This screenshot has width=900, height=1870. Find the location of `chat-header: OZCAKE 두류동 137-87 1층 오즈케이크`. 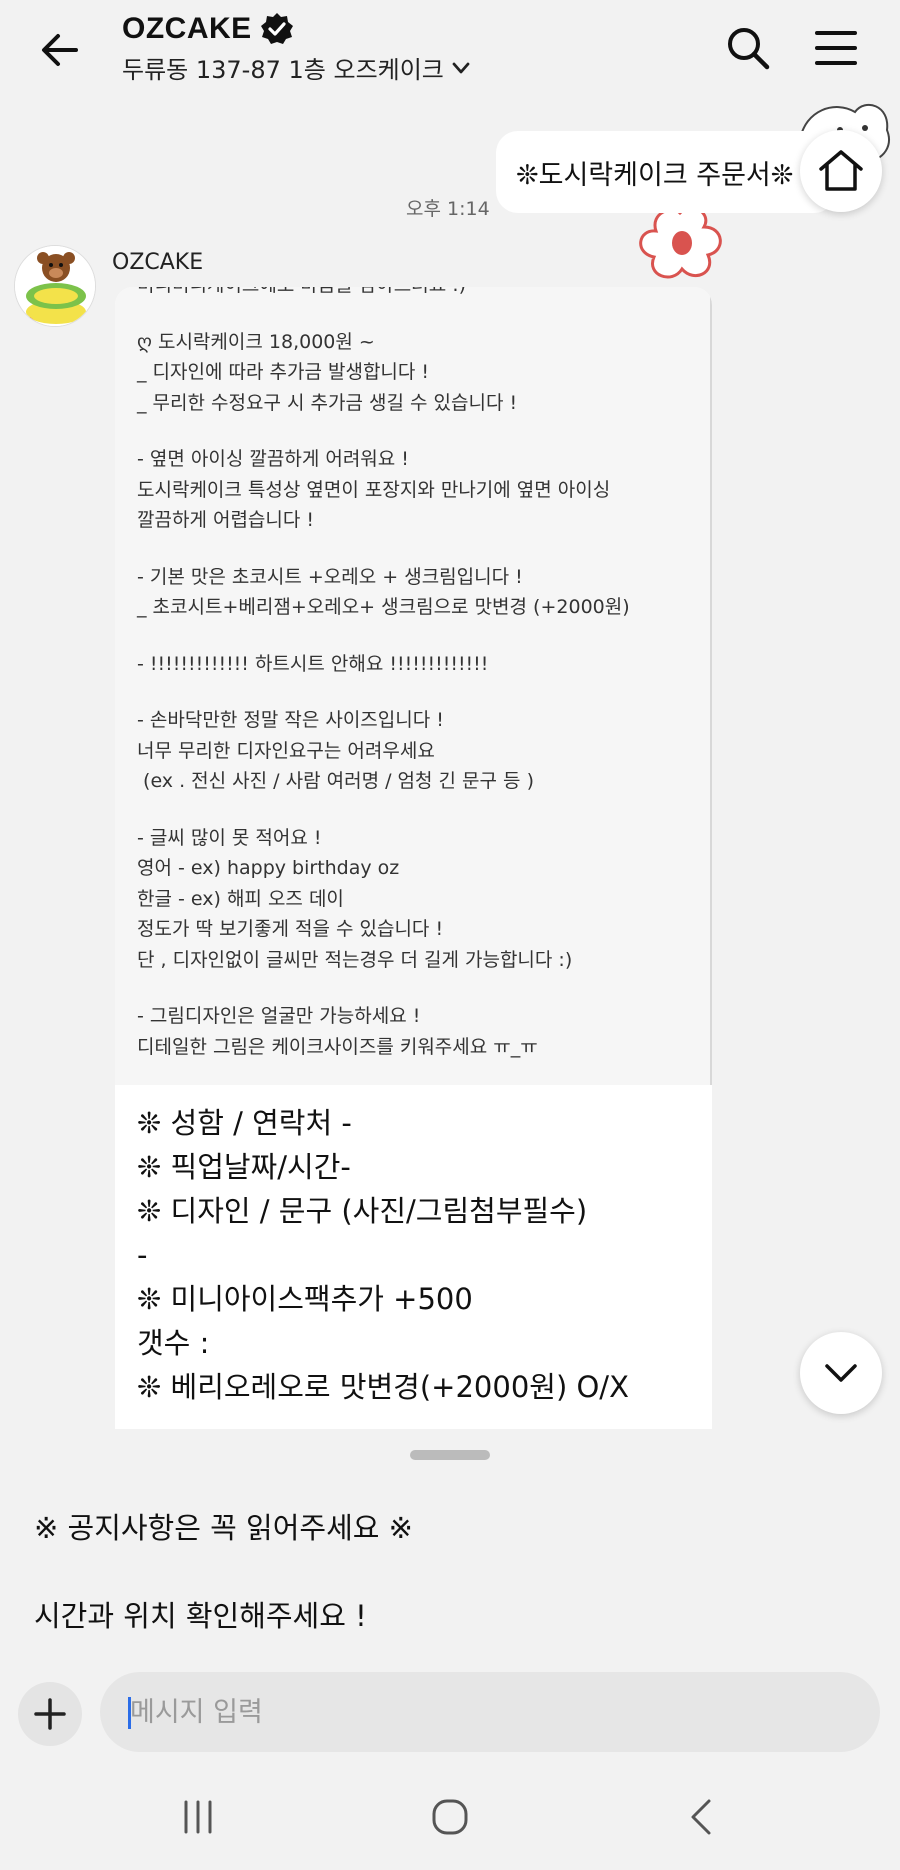

chat-header: OZCAKE 두류동 137-87 1층 오즈케이크 is located at coordinates (450, 50).